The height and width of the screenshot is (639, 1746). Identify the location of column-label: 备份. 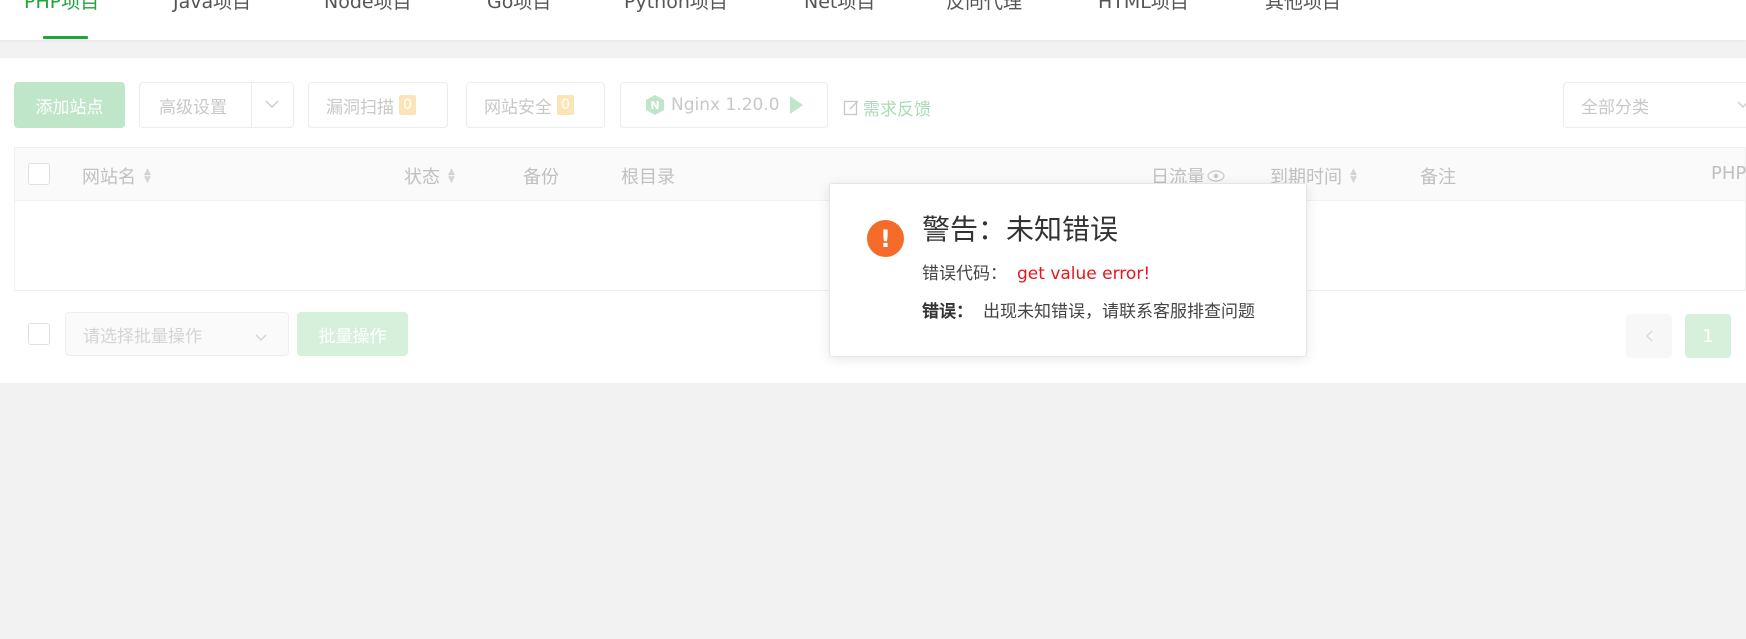
(541, 177).